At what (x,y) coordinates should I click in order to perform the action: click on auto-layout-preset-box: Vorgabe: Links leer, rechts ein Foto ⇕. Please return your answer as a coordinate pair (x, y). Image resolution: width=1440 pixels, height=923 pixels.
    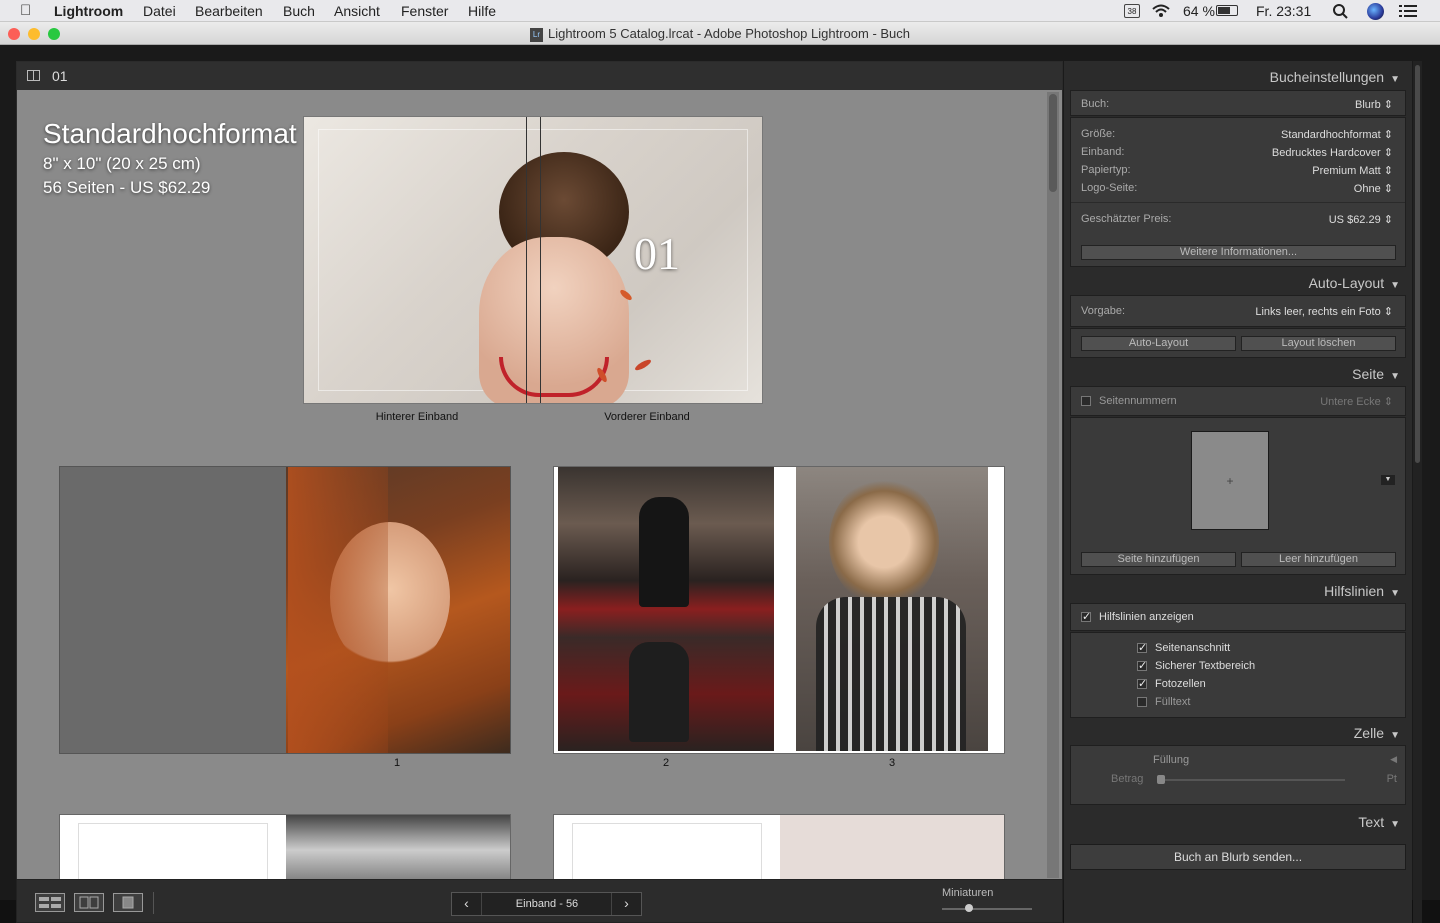
    Looking at the image, I should click on (1238, 311).